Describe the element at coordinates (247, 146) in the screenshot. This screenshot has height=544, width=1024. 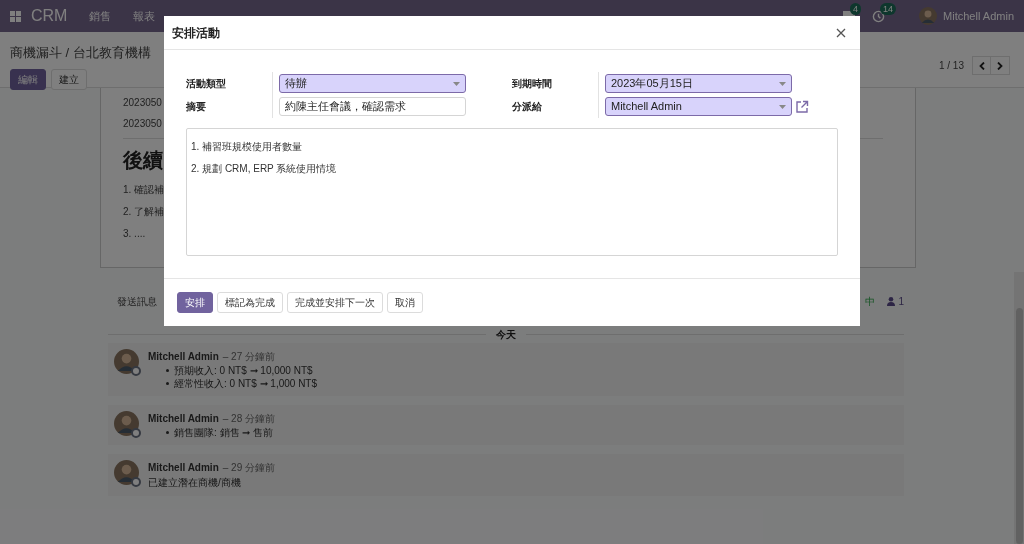
I see `note-line: 1. 補習班規模使用者數量` at that location.